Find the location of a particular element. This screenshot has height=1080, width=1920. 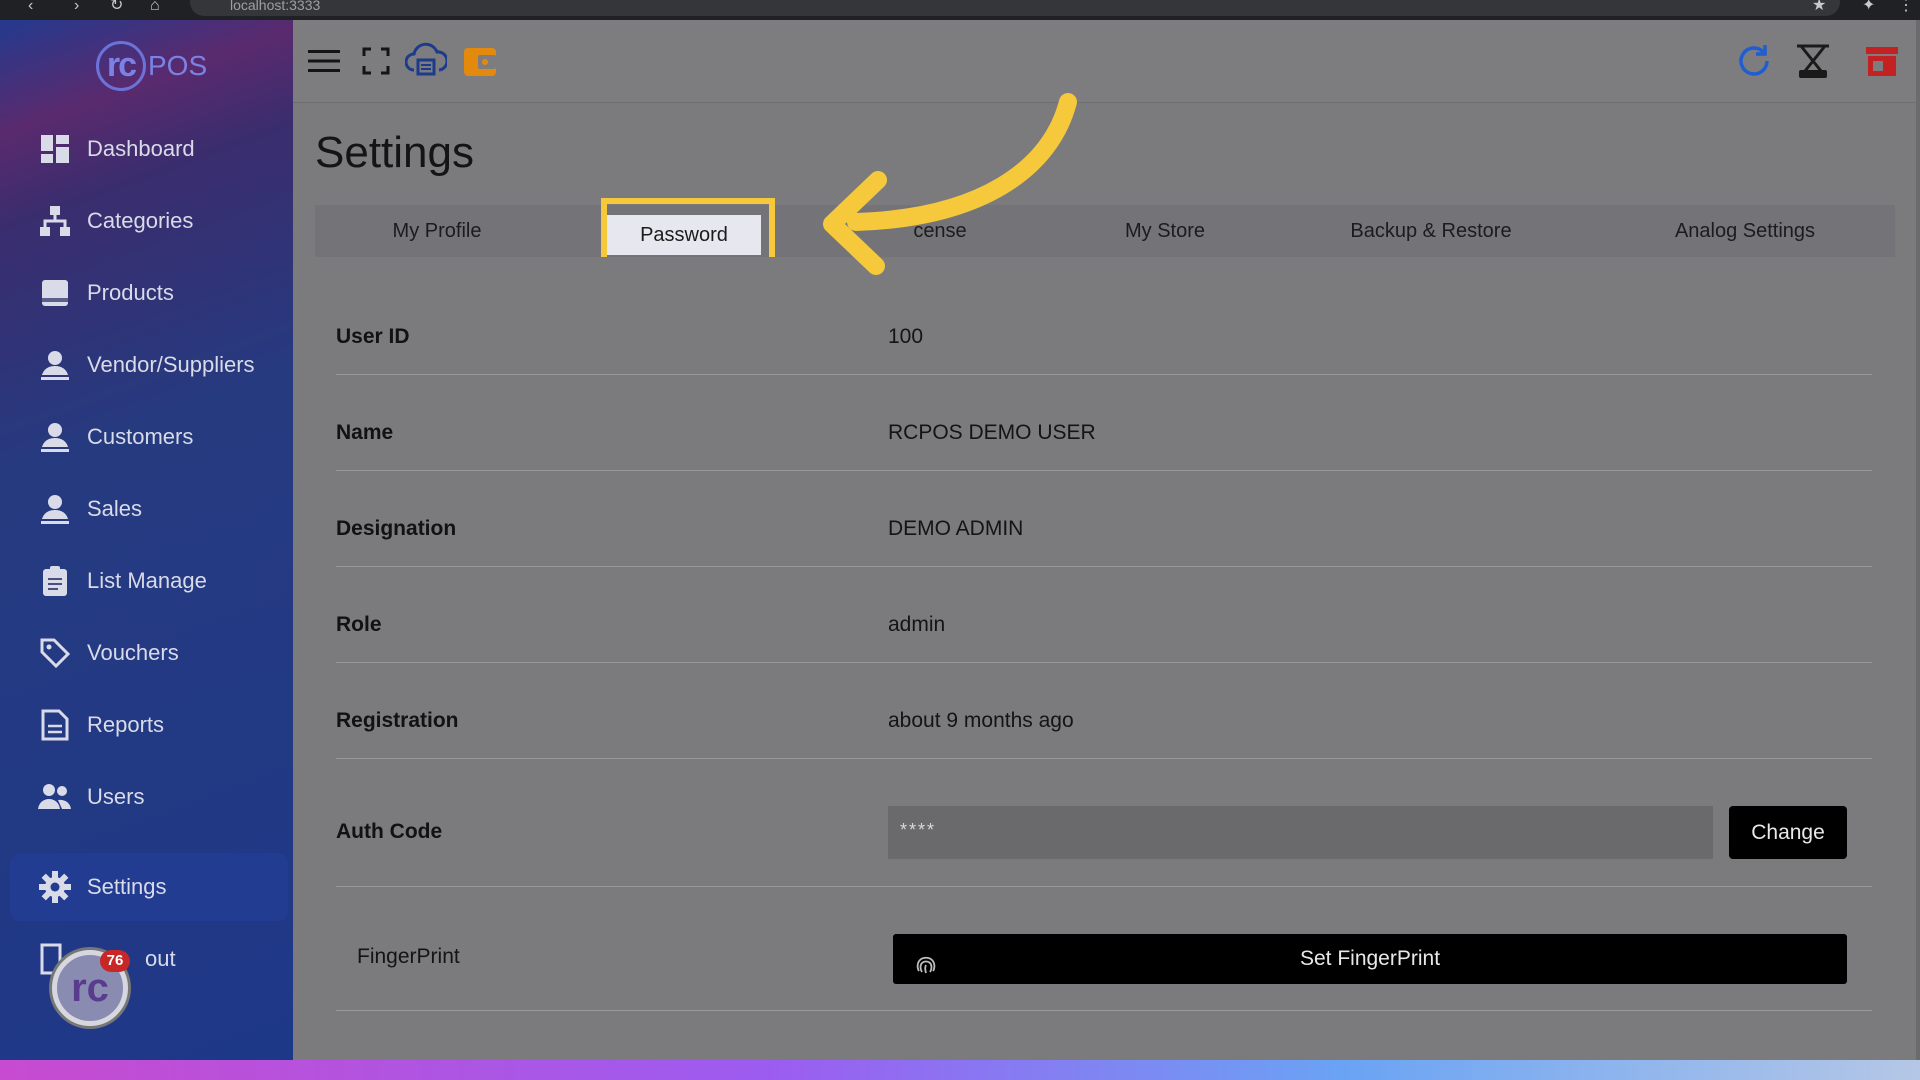

sidebar-item-products: Products is located at coordinates (149, 293).